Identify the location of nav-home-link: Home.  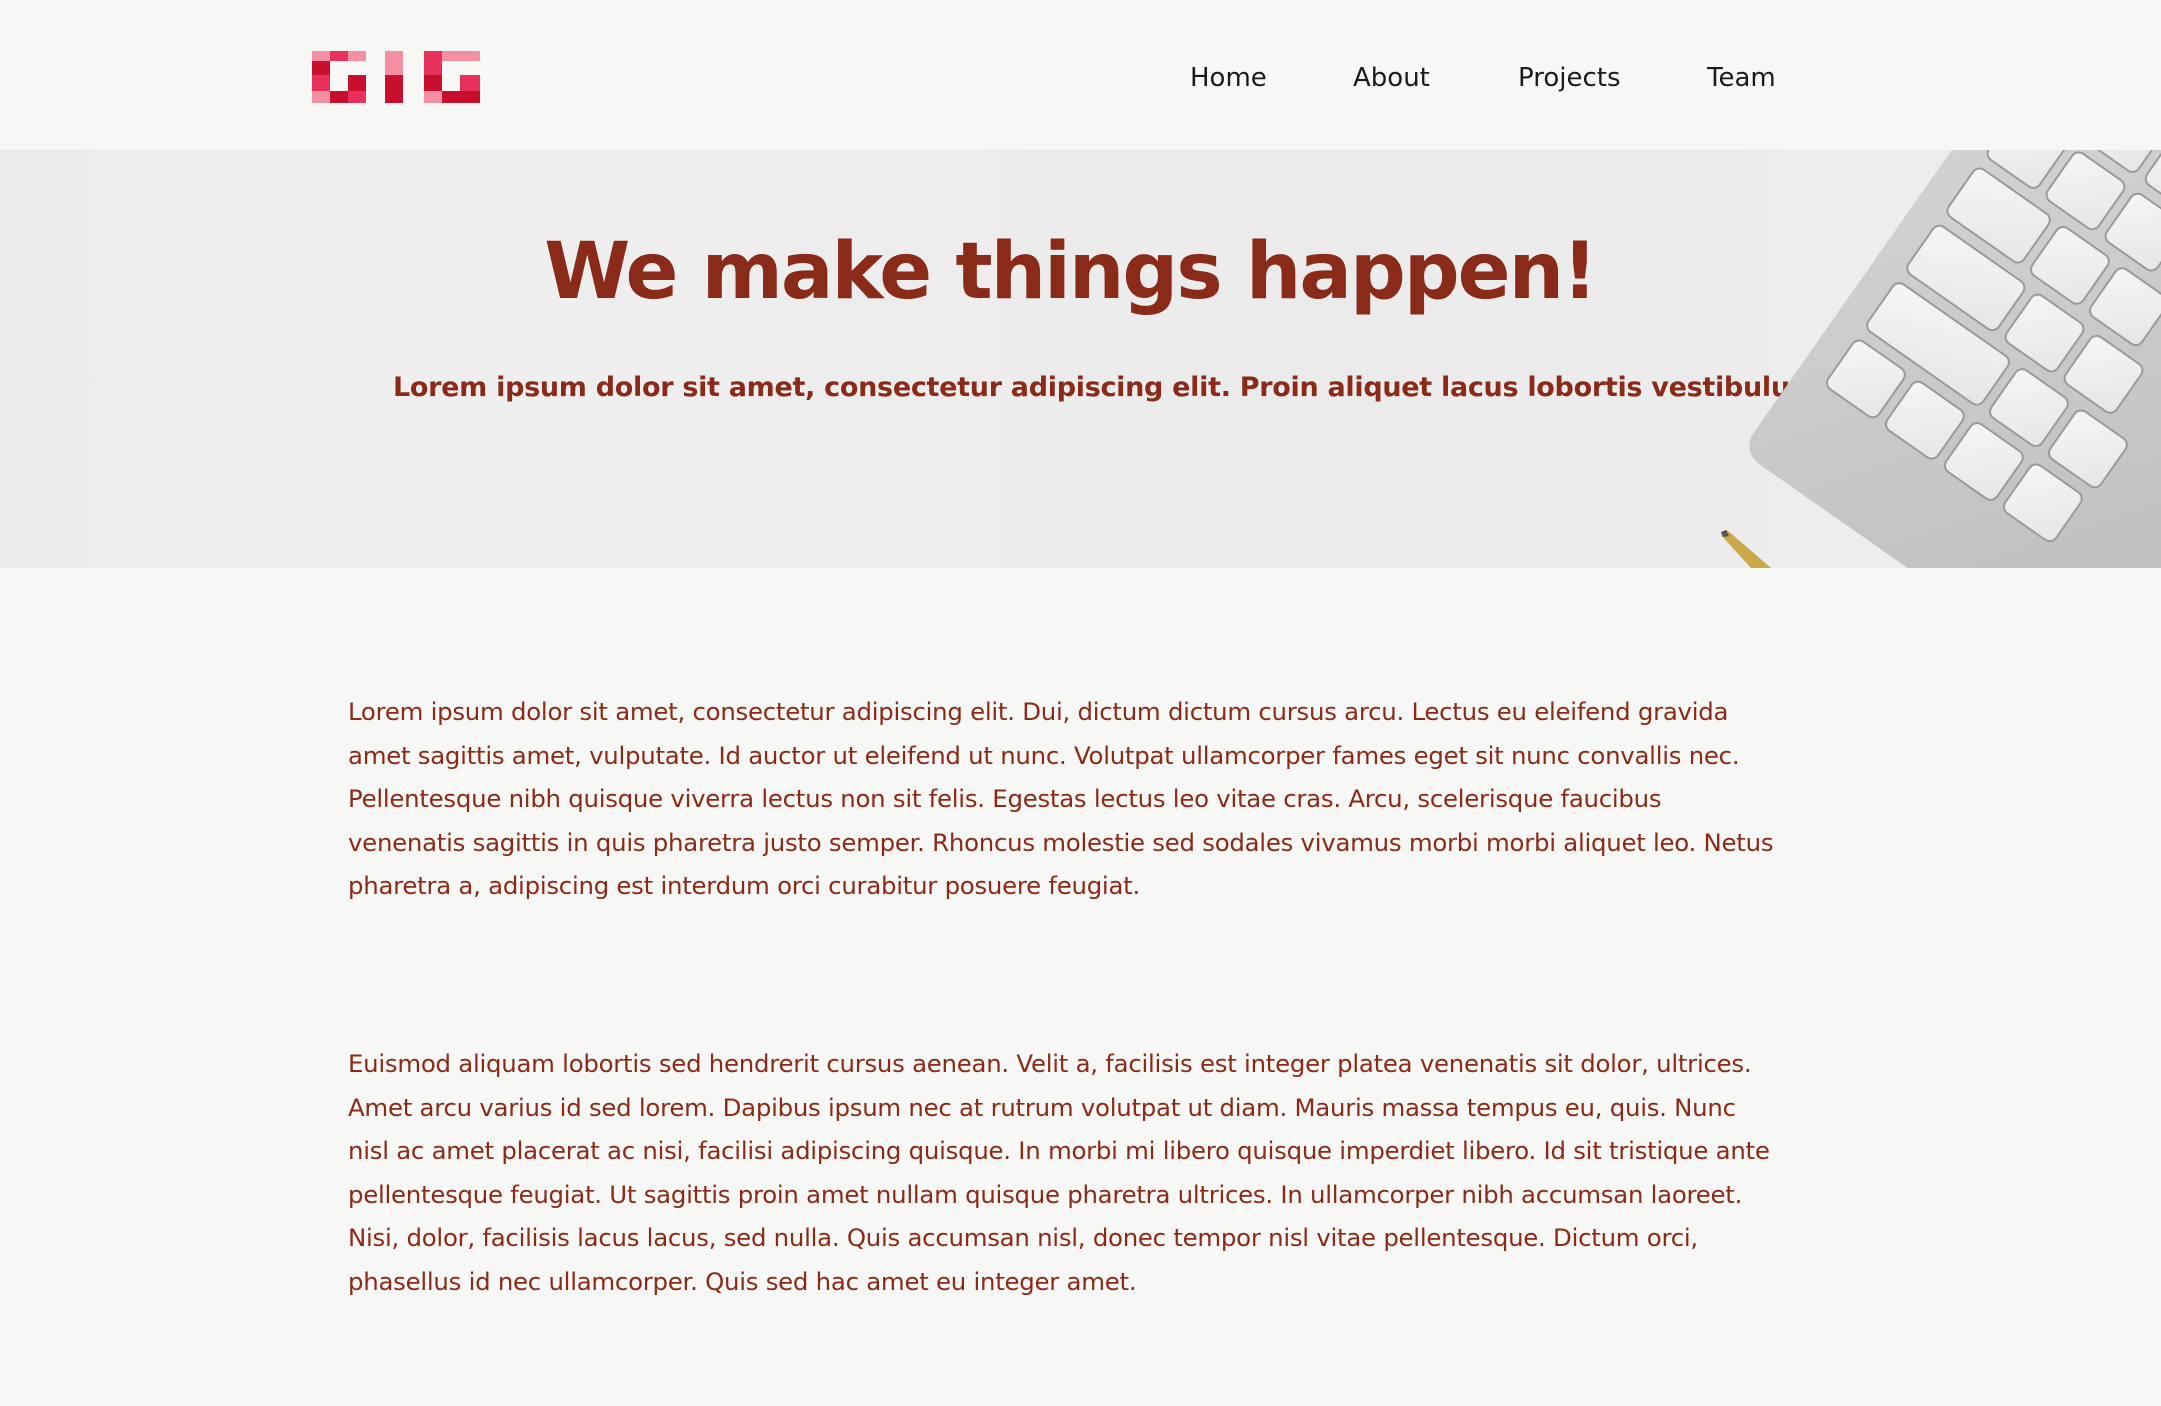
(1228, 78).